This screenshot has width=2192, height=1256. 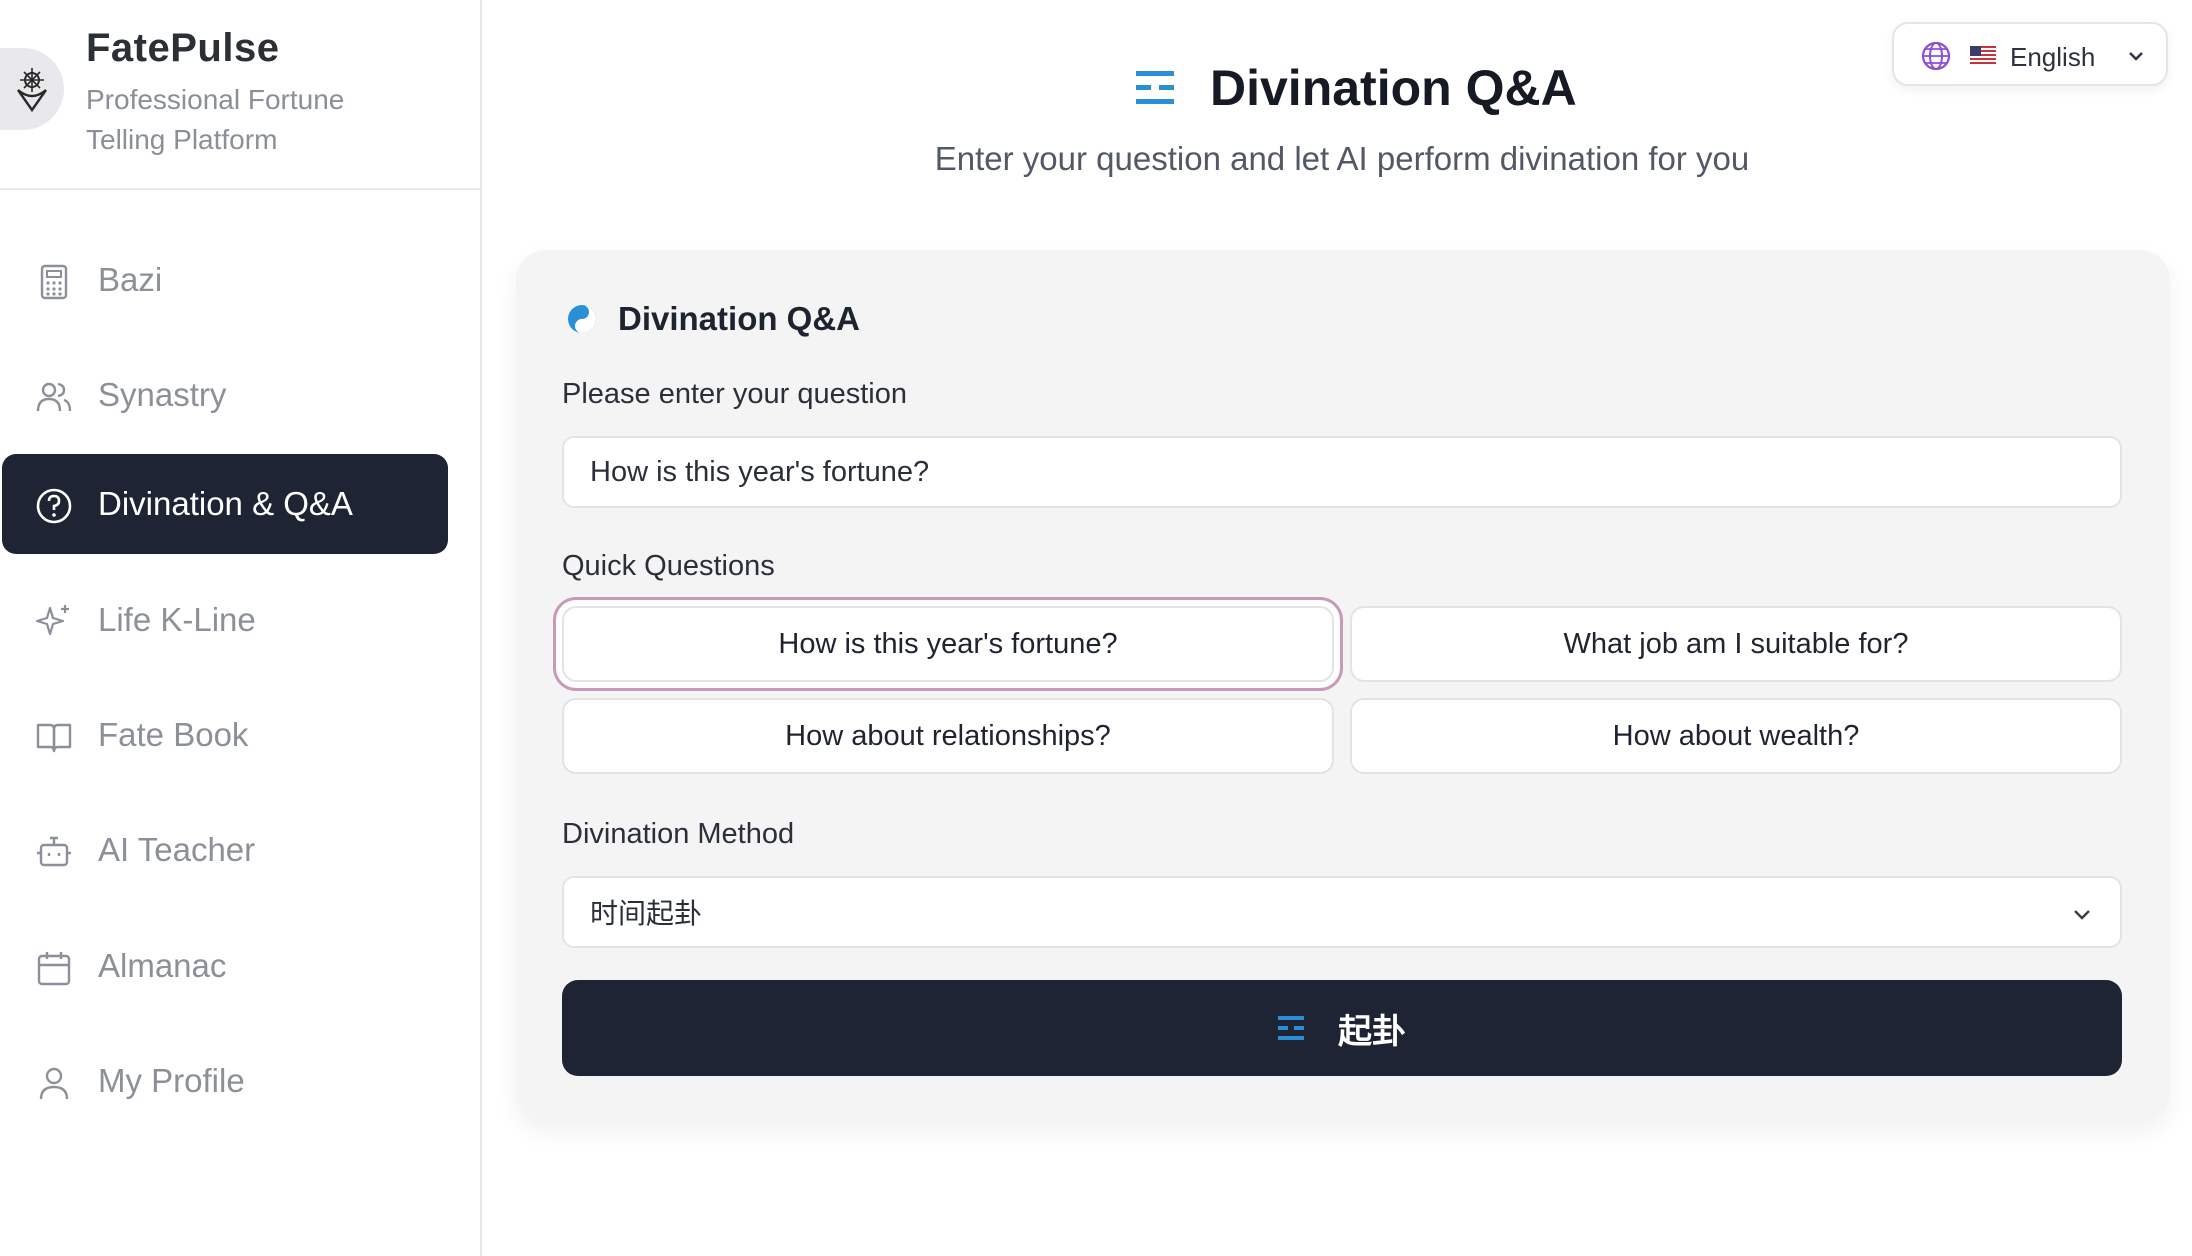 What do you see at coordinates (1983, 55) in the screenshot?
I see `us-flag-icon` at bounding box center [1983, 55].